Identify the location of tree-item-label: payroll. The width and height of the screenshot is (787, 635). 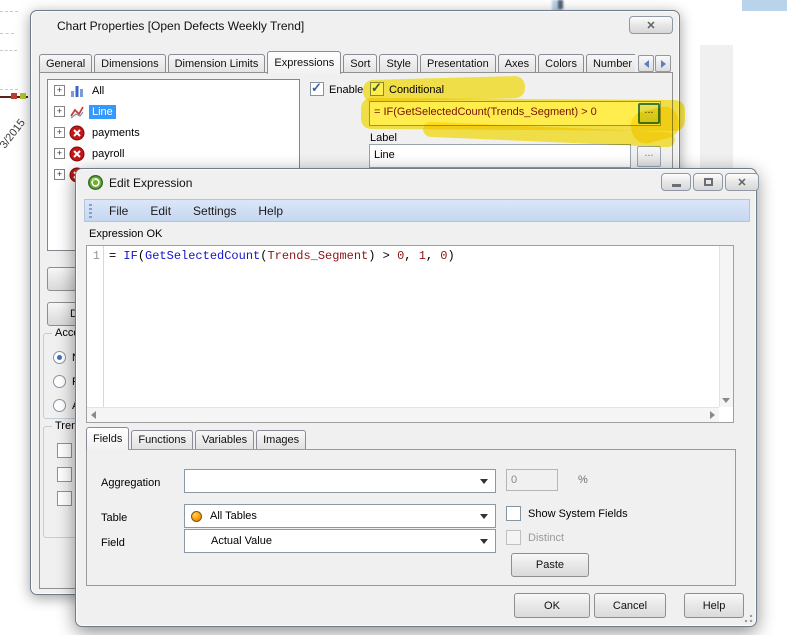
(108, 153).